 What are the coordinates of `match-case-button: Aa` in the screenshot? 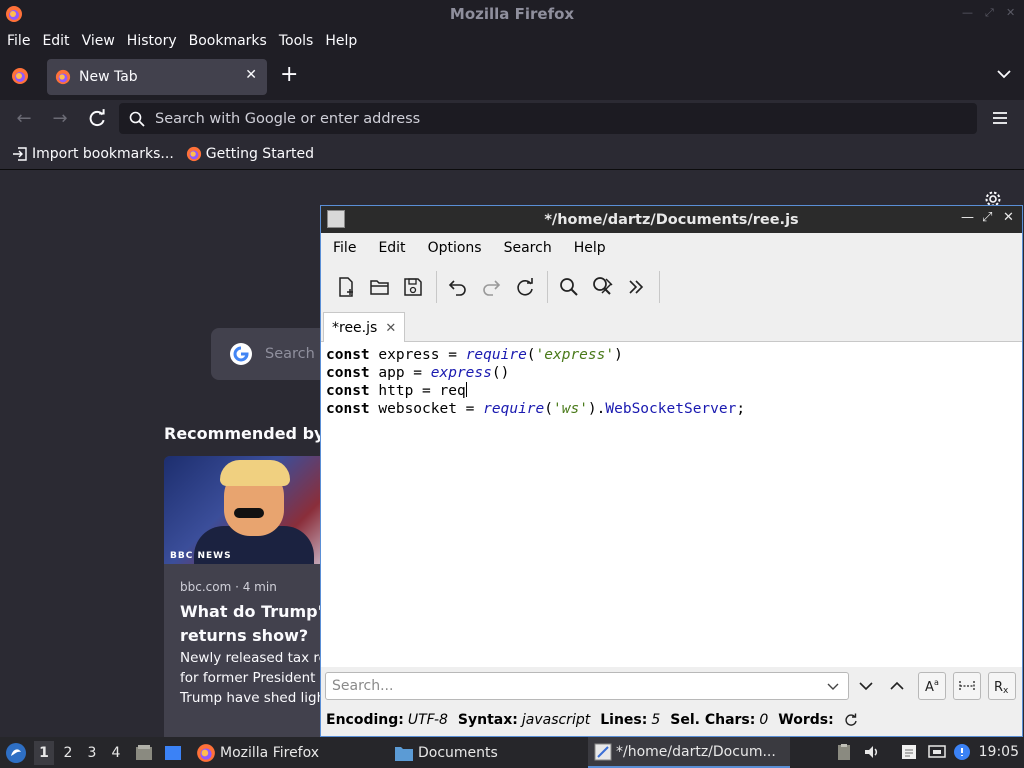 It's located at (932, 686).